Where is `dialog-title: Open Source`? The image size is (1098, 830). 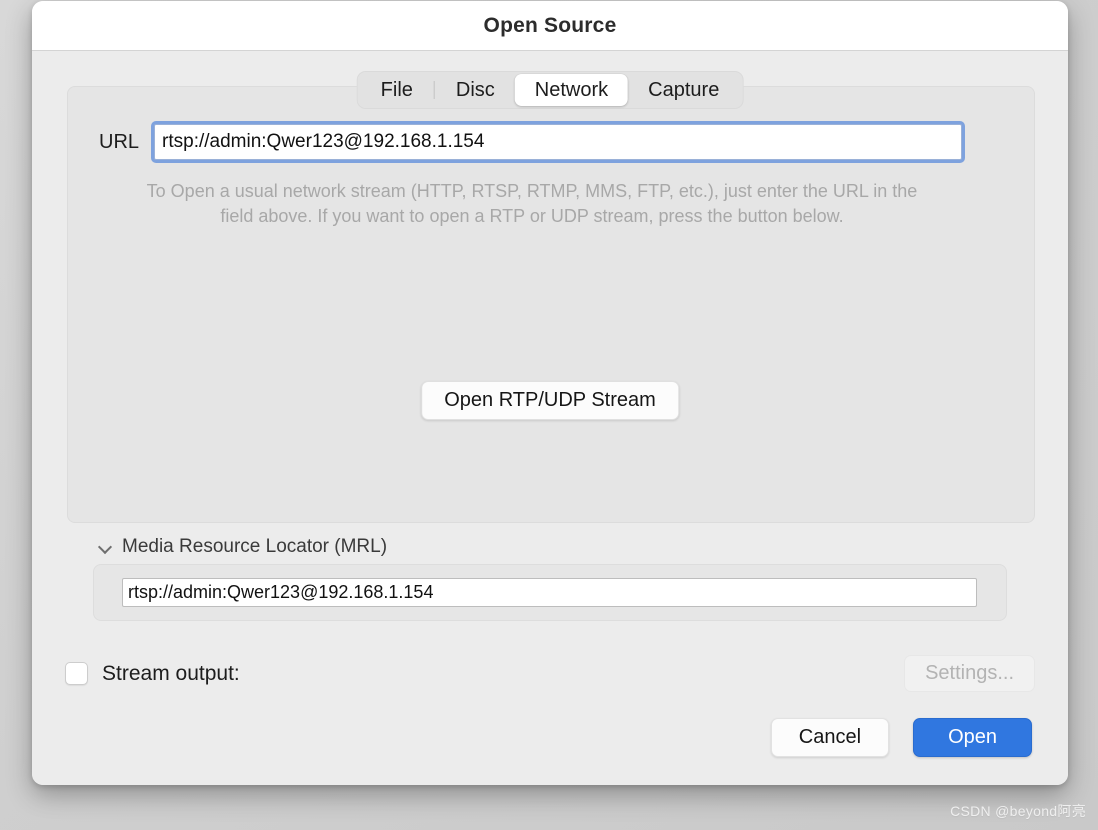
dialog-title: Open Source is located at coordinates (550, 25).